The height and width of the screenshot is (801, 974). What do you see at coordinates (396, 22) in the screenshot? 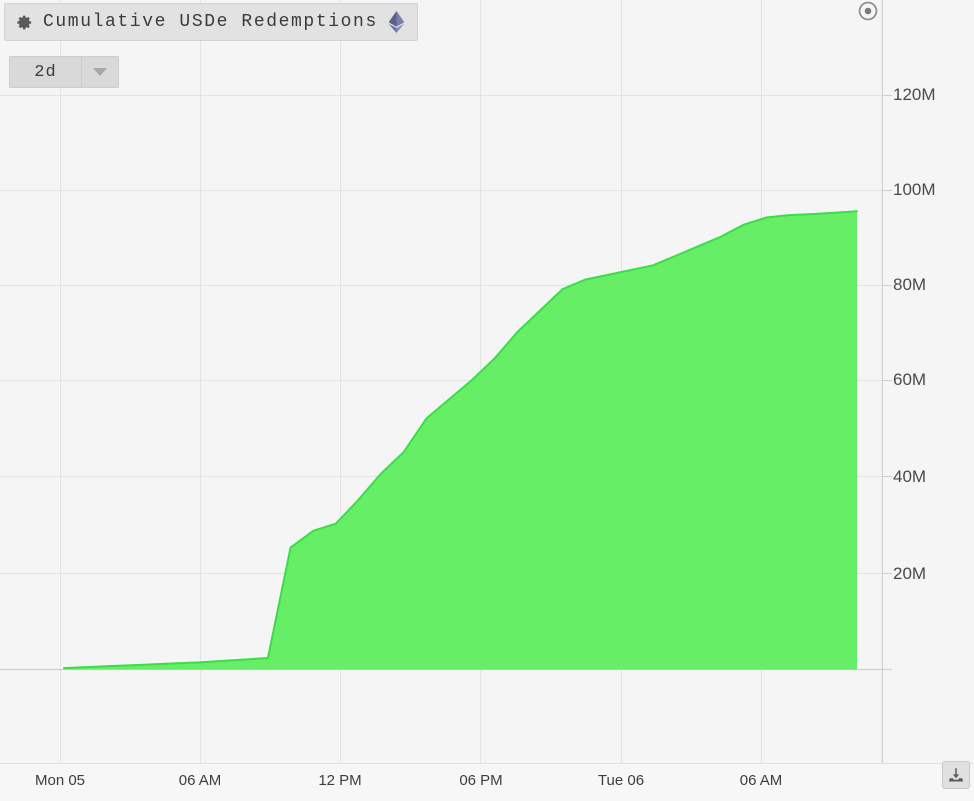
I see `ethereum-icon` at bounding box center [396, 22].